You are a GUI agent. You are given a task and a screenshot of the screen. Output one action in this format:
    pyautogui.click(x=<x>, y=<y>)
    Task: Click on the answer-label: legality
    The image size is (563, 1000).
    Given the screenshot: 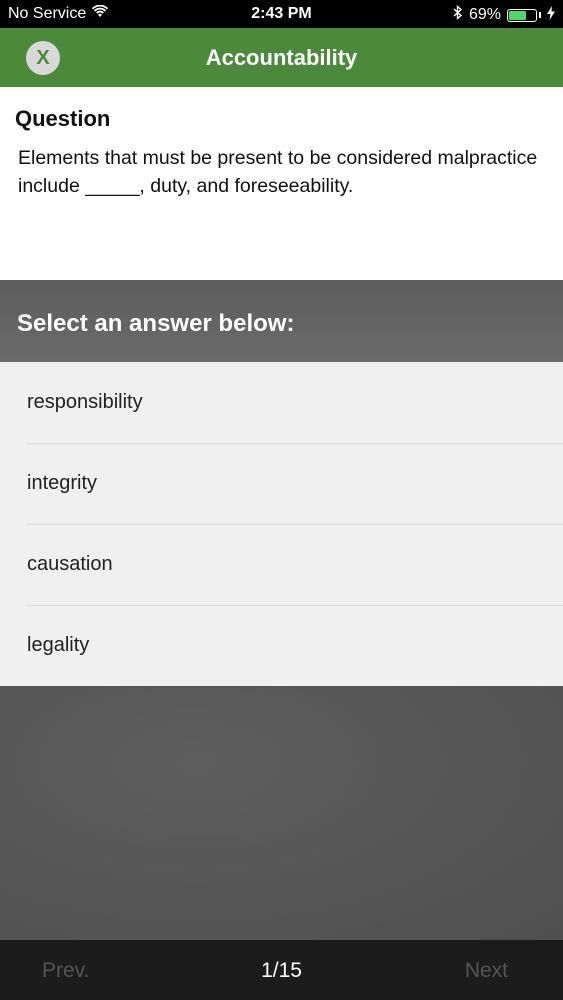 What is the action you would take?
    pyautogui.click(x=58, y=645)
    